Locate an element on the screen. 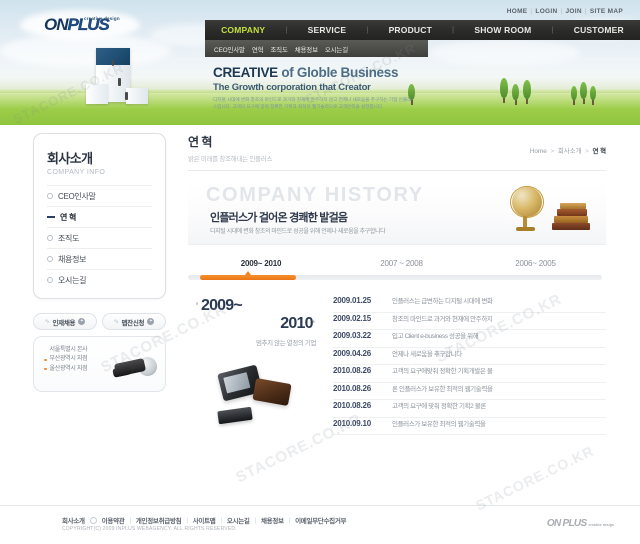  sidebar-banner-buttons: ∿ 인재채용 + ∿ 맵잔신청 + is located at coordinates (99, 321).